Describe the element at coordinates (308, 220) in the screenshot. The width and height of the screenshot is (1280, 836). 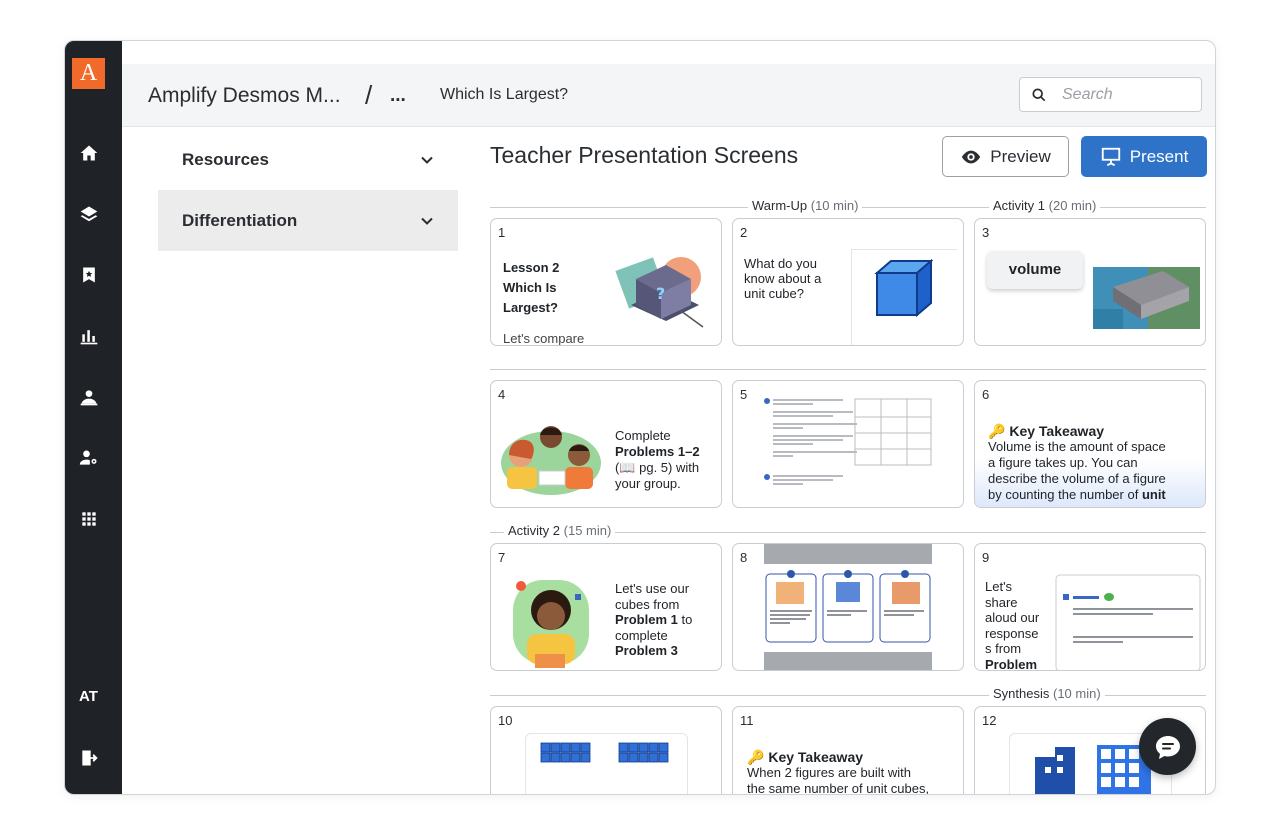
I see `accordion-differentiation: Differentiation` at that location.